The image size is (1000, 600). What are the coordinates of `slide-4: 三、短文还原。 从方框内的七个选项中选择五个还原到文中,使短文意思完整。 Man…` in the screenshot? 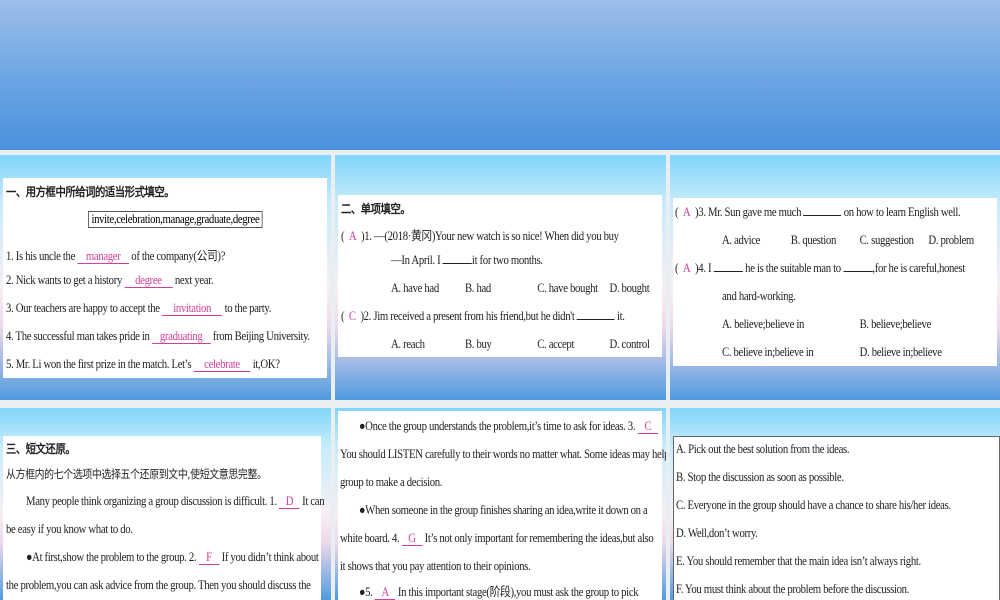 It's located at (165, 504).